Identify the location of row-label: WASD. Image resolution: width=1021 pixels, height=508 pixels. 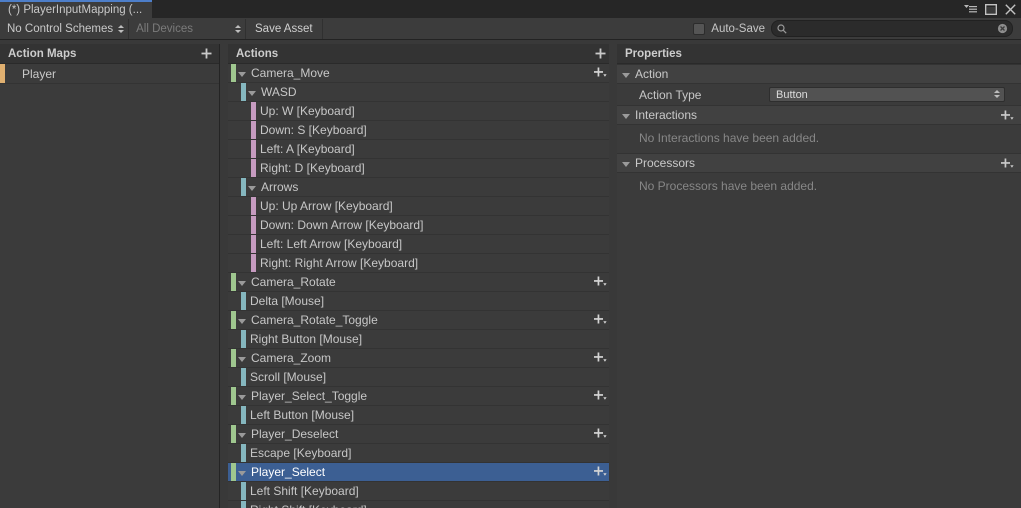
(279, 92).